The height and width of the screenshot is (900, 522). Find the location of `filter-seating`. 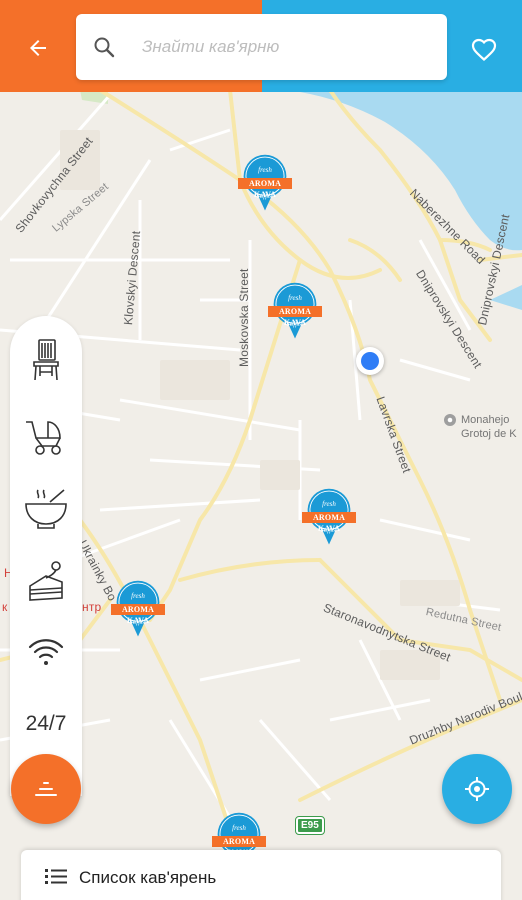

filter-seating is located at coordinates (46, 360).